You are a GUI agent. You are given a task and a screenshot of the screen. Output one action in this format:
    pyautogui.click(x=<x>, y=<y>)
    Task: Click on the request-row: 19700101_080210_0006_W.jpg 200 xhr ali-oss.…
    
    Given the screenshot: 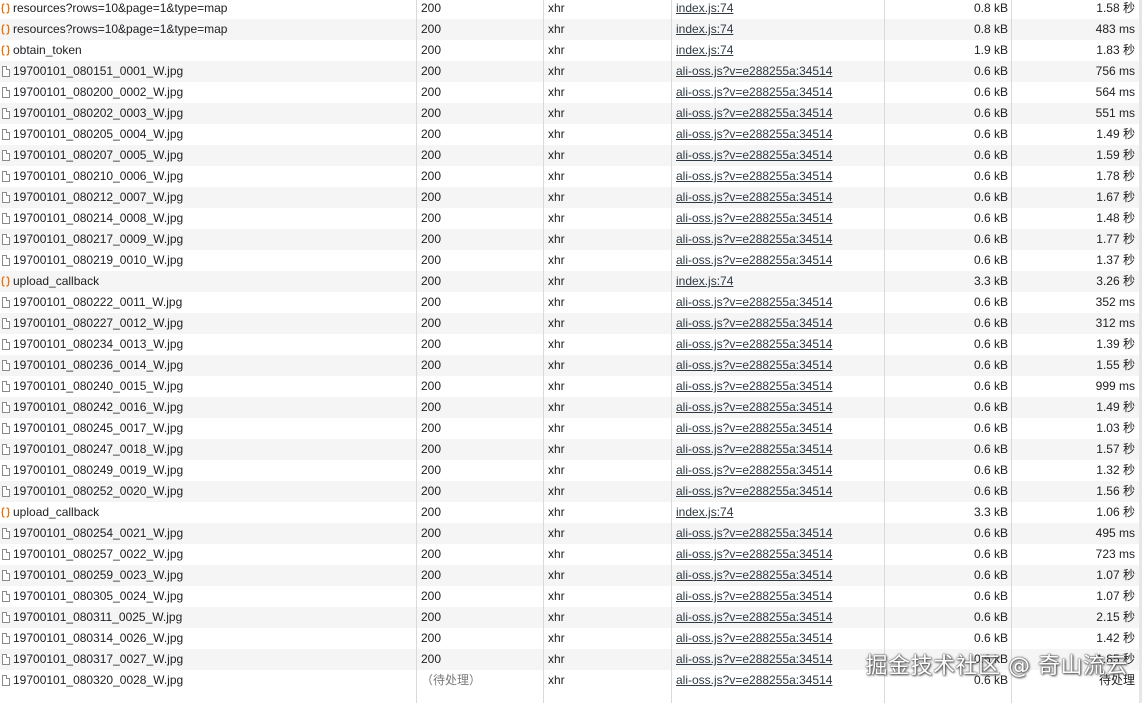 What is the action you would take?
    pyautogui.click(x=571, y=176)
    